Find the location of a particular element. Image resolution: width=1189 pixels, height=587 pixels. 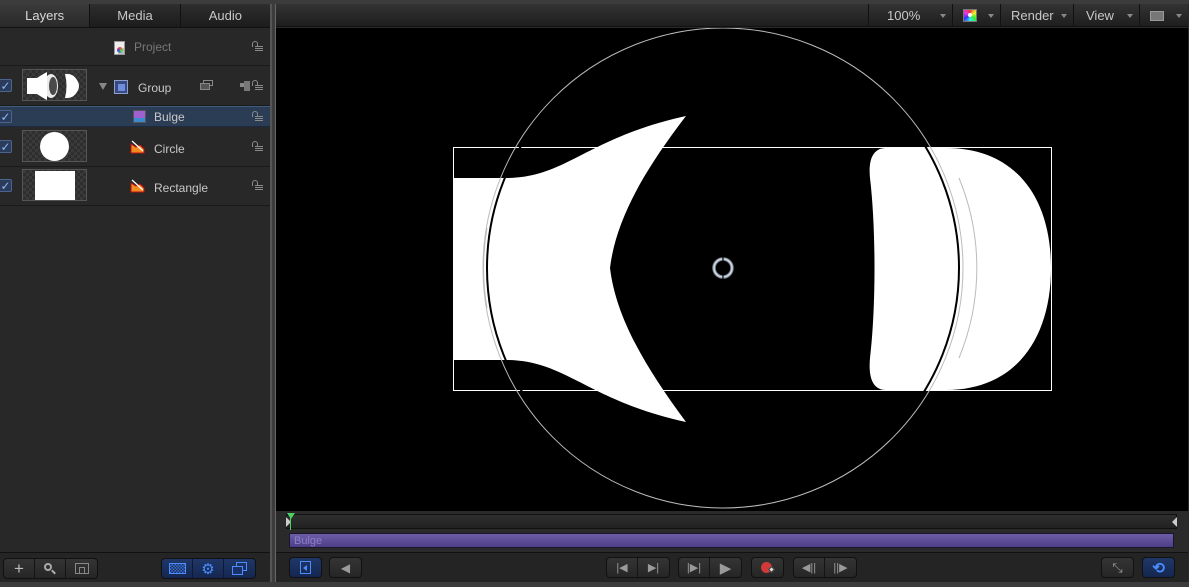

disclosure-triangle-icon is located at coordinates (103, 86).